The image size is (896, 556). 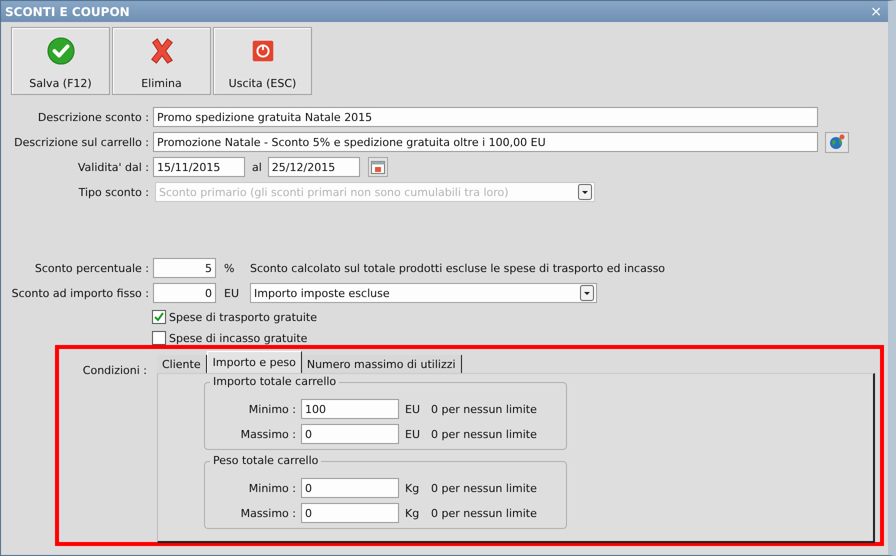 I want to click on checkbox-label: Spese di incasso gratuite, so click(x=238, y=338).